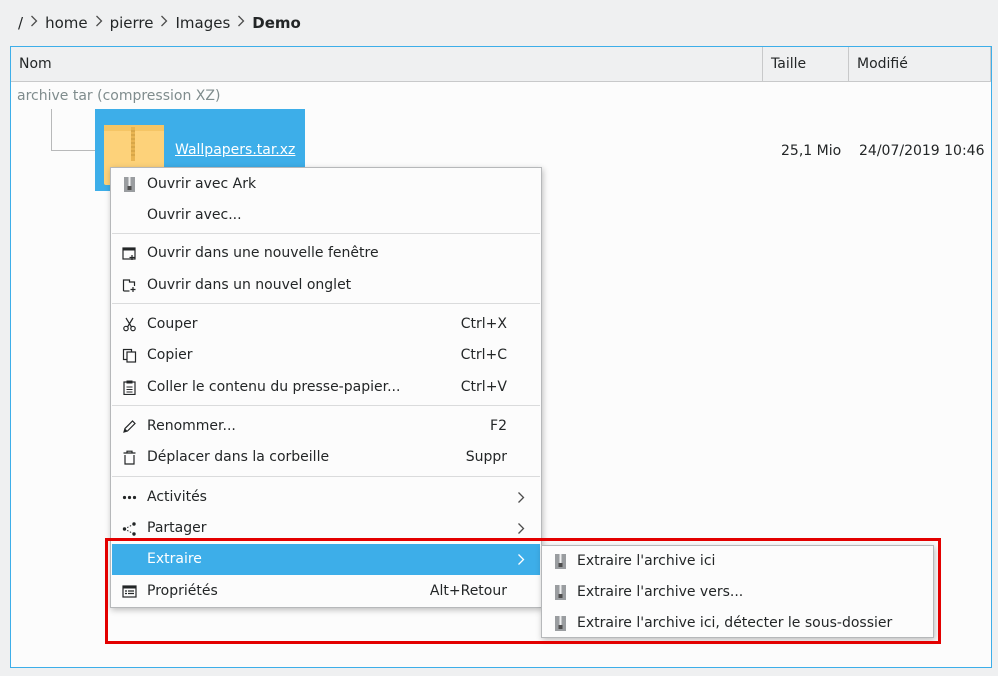 The image size is (998, 676). I want to click on breadcrumb-pierre: pierre, so click(132, 23).